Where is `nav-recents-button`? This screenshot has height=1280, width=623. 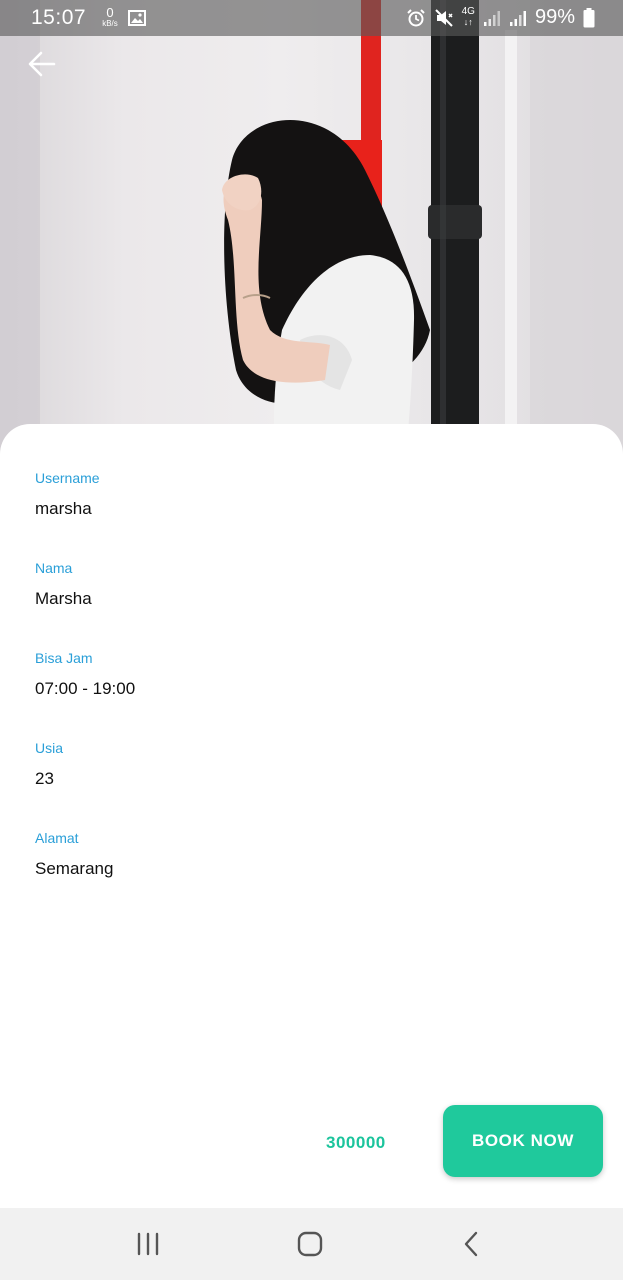 nav-recents-button is located at coordinates (148, 1244).